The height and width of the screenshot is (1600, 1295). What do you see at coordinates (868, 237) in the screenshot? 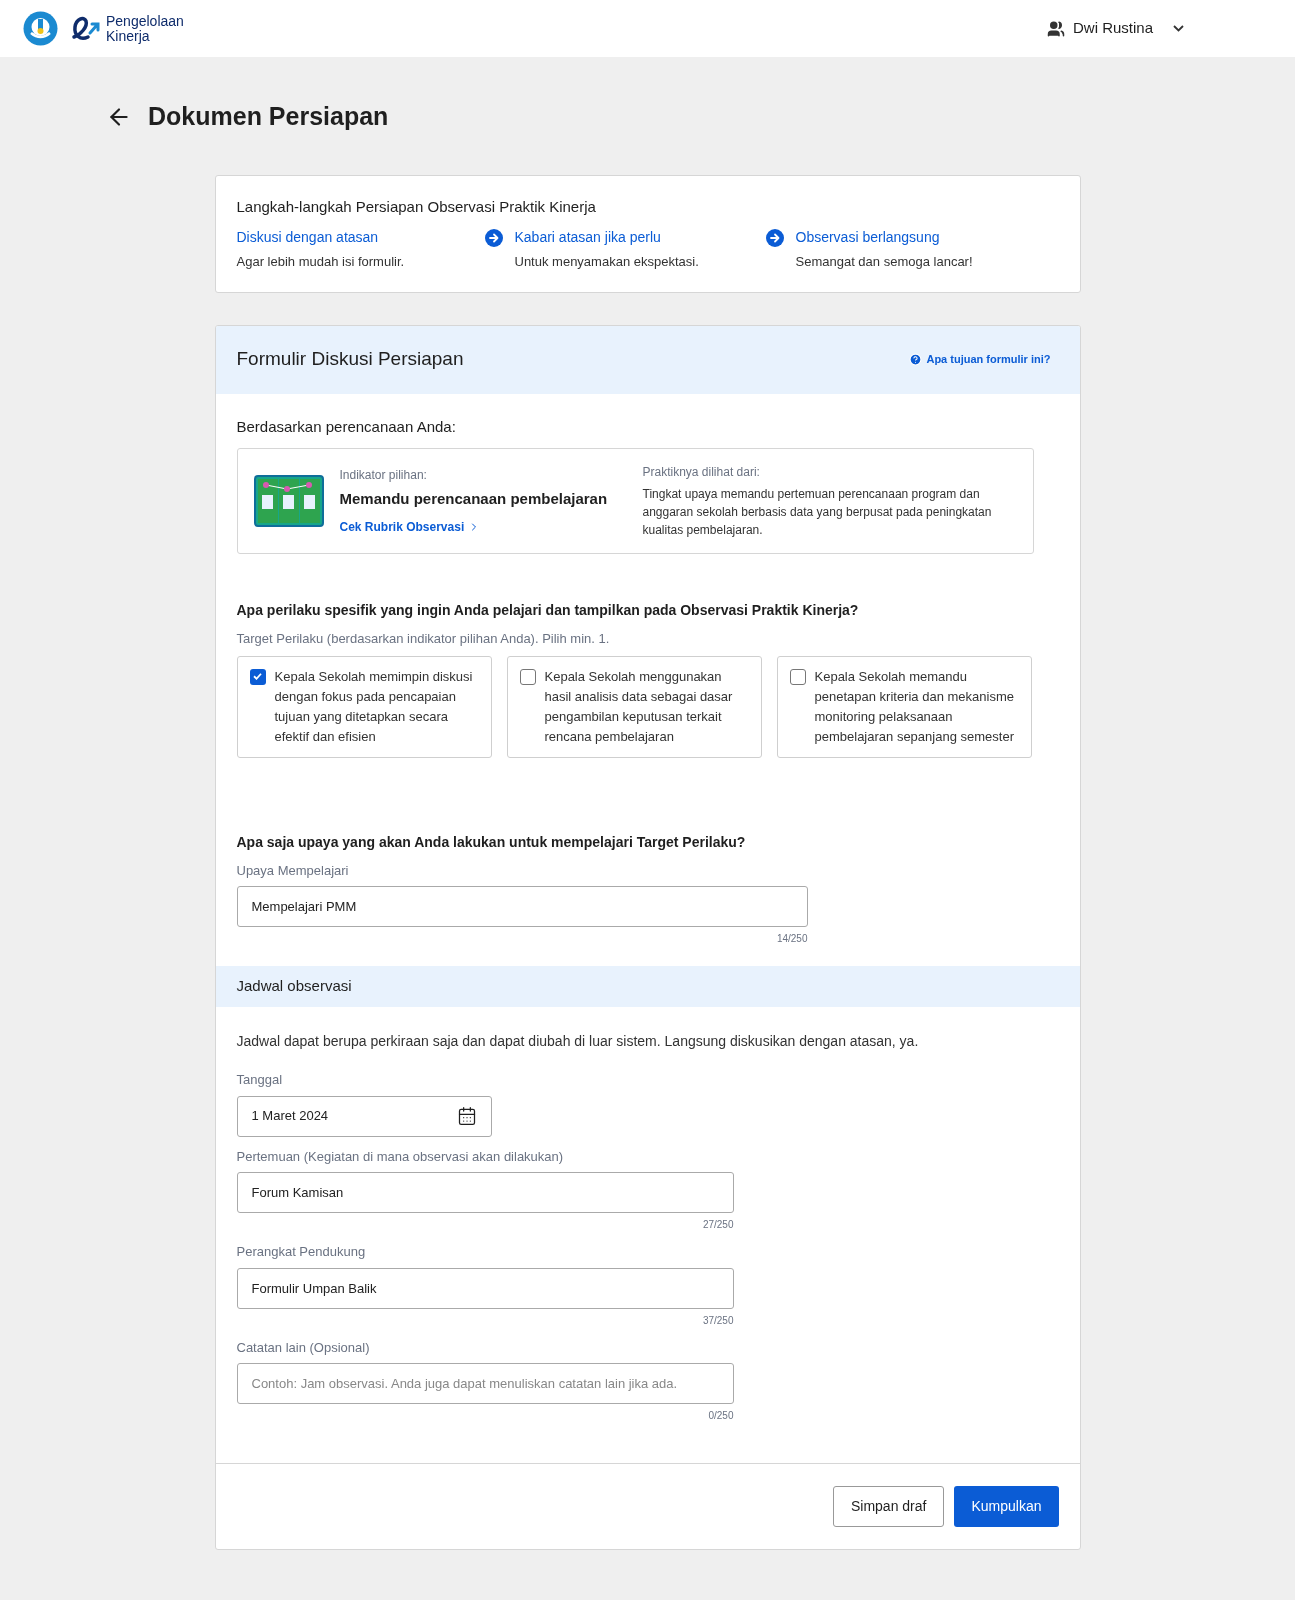
I see `step-title: Observasi berlangsung` at bounding box center [868, 237].